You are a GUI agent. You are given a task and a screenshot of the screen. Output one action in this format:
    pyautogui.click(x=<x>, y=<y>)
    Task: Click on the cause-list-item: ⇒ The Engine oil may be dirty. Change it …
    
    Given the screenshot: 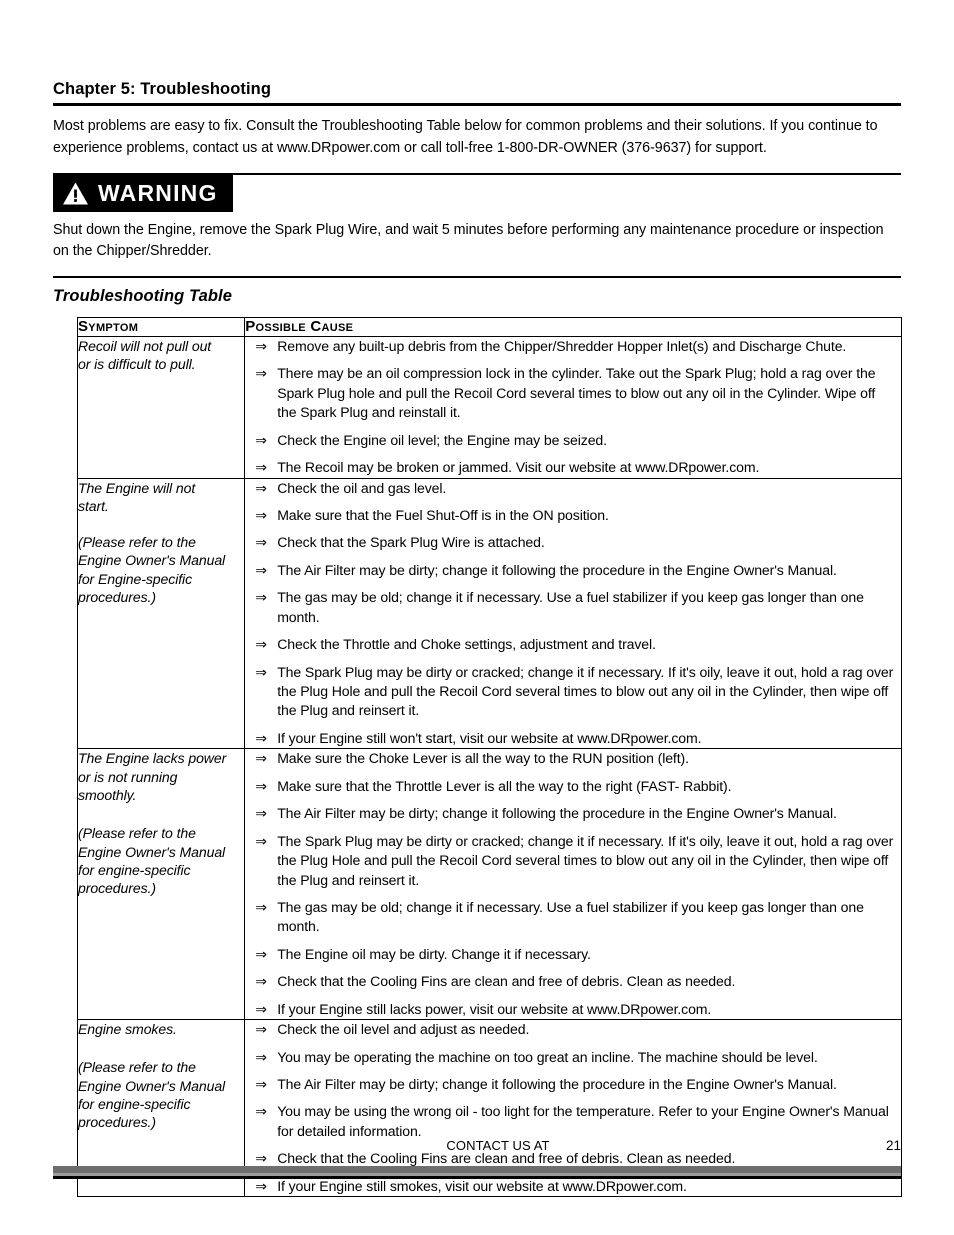 What is the action you would take?
    pyautogui.click(x=573, y=954)
    